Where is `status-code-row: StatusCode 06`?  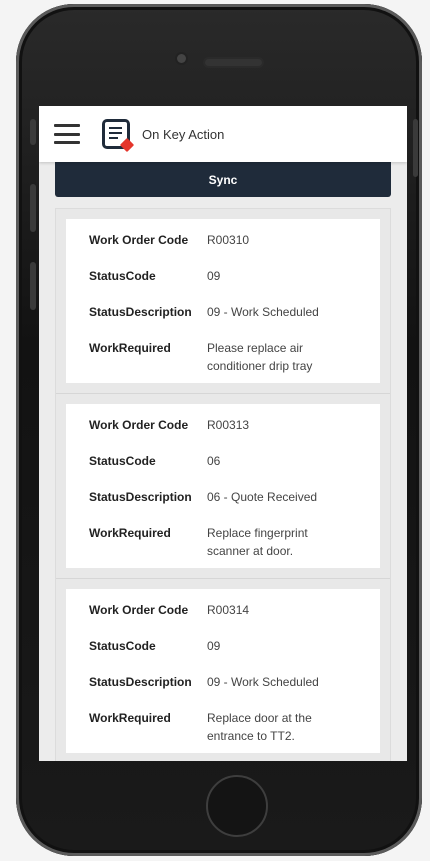
status-code-row: StatusCode 06 is located at coordinates (234, 461).